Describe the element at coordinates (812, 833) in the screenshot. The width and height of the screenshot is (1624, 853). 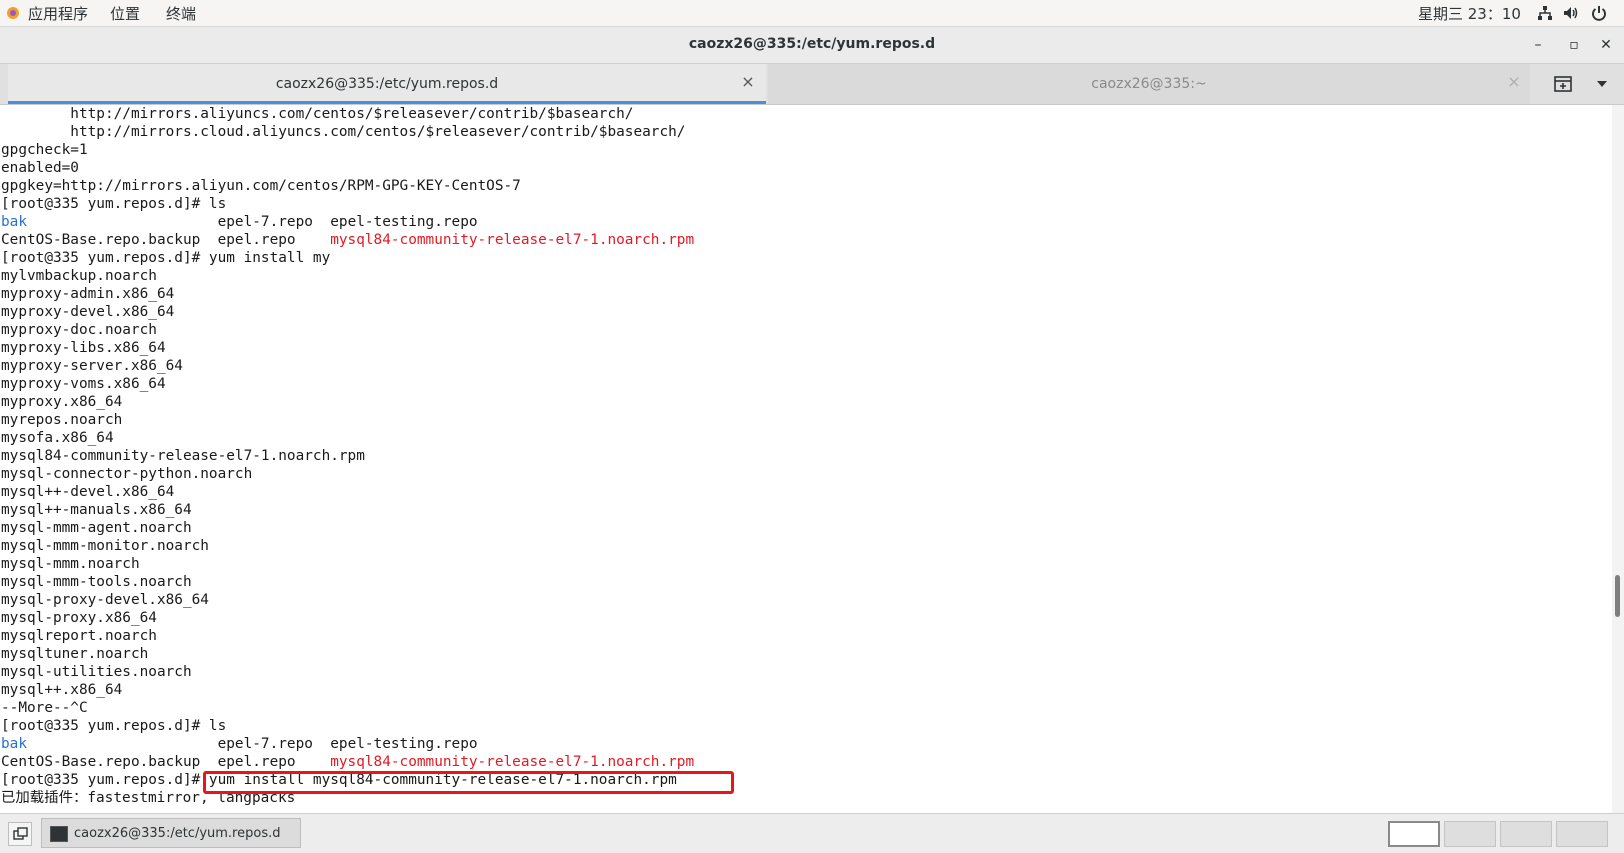
I see `bottom-taskbar: caozx26@335:/etc/yum.repos.d` at that location.